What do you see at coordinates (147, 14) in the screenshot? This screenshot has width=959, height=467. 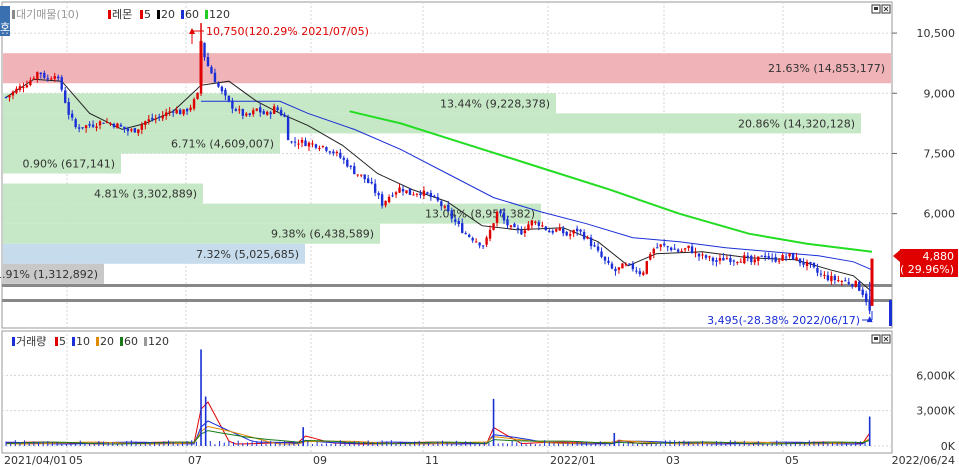 I see `legend-item-label: 5` at bounding box center [147, 14].